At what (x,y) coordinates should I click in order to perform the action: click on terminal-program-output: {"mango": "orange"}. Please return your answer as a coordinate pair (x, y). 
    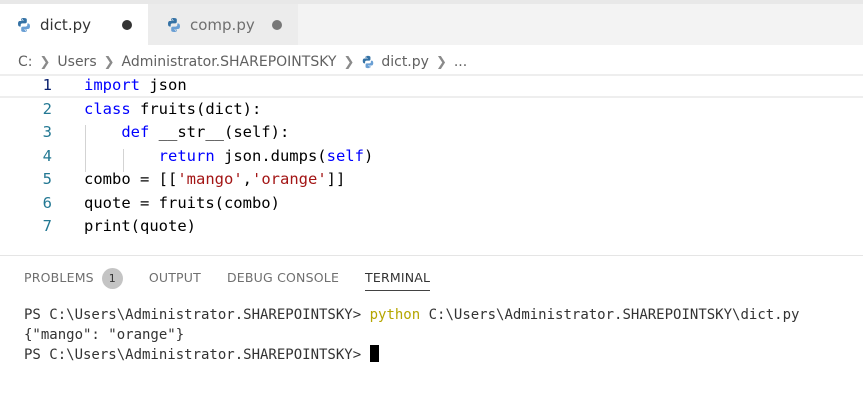
    Looking at the image, I should click on (104, 335).